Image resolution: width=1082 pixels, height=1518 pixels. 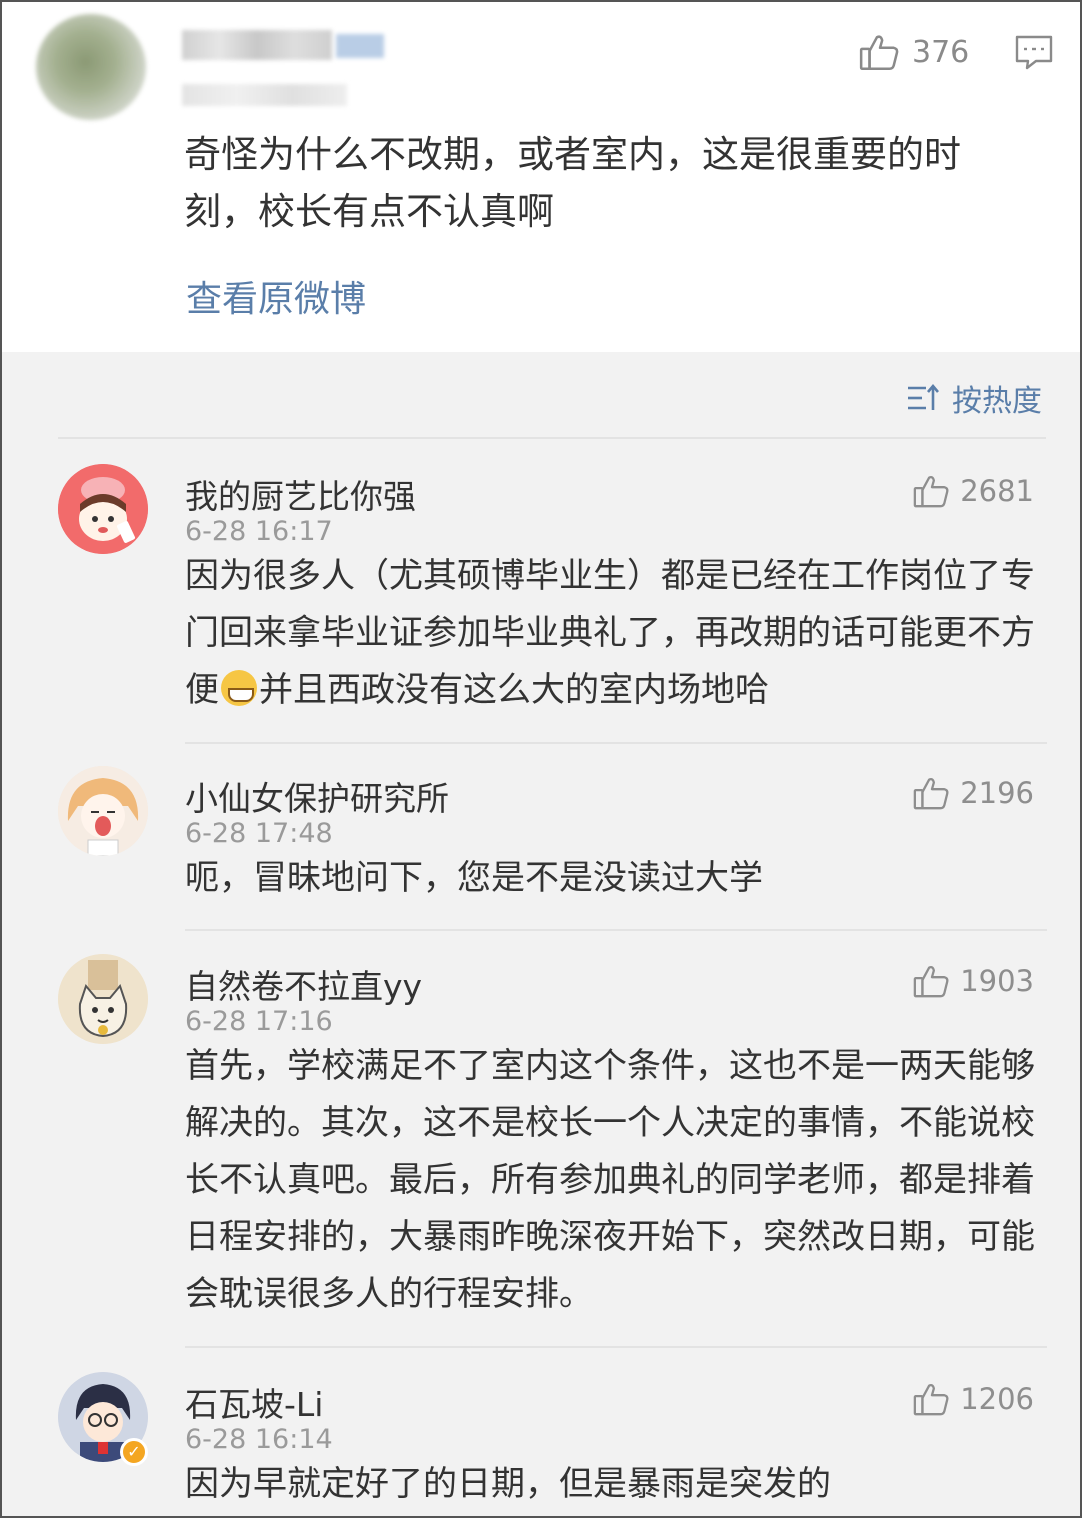 What do you see at coordinates (259, 1439) in the screenshot?
I see `comment-time: 6-28 16:14` at bounding box center [259, 1439].